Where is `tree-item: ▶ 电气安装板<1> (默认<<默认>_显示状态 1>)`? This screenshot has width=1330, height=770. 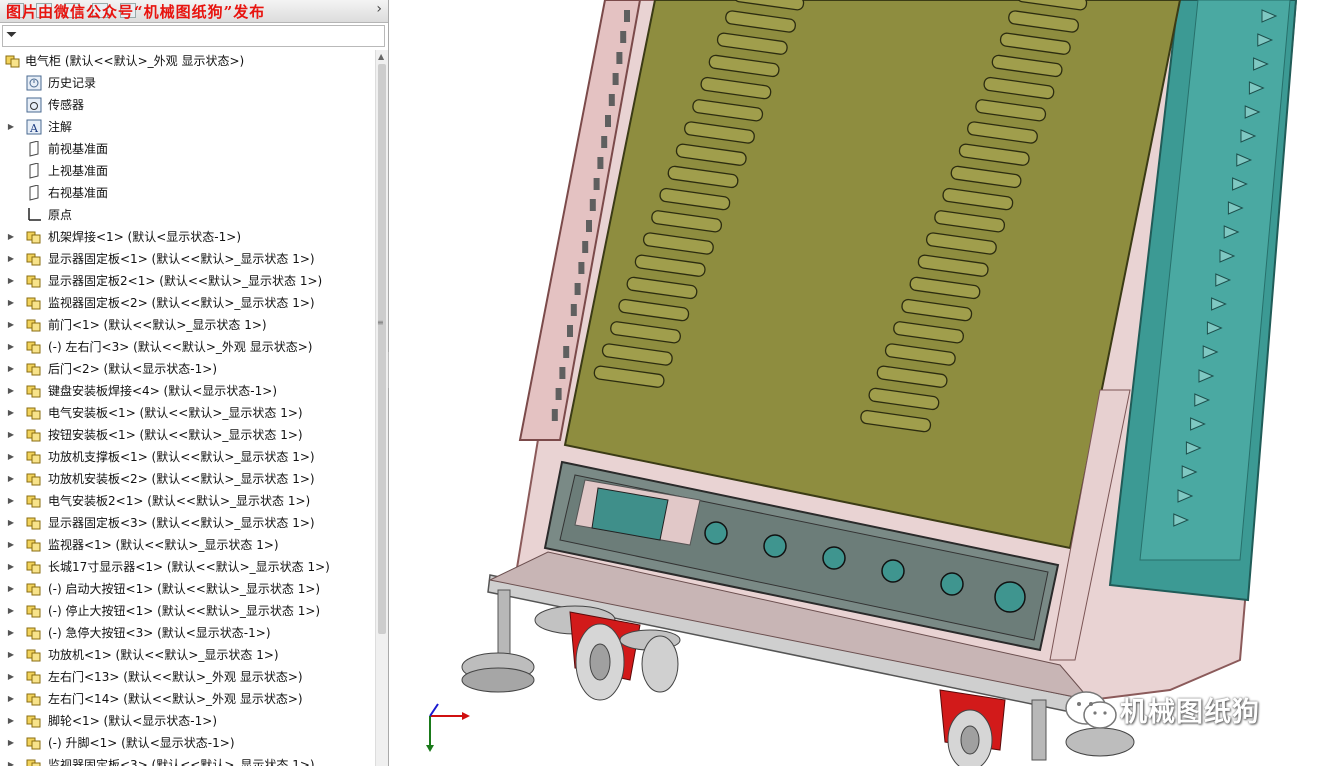
tree-item: ▶ 电气安装板<1> (默认<<默认>_显示状态 1>) is located at coordinates (187, 413).